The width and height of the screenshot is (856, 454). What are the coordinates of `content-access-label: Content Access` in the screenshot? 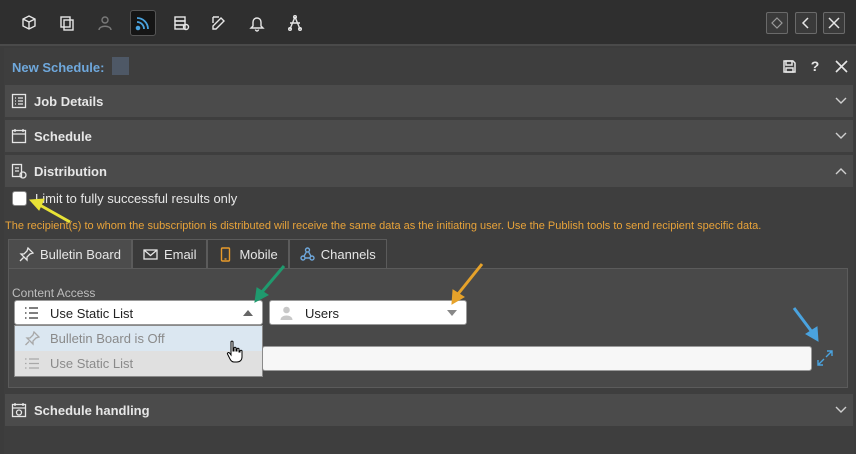 It's located at (54, 293).